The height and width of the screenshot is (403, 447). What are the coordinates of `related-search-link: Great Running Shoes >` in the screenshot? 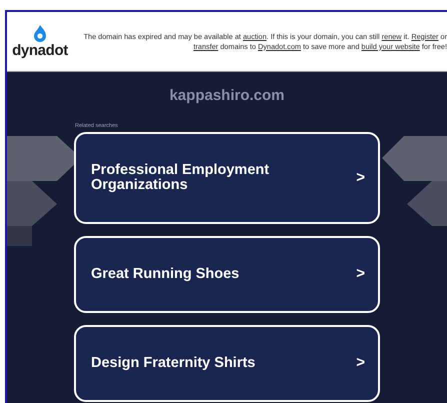 It's located at (227, 274).